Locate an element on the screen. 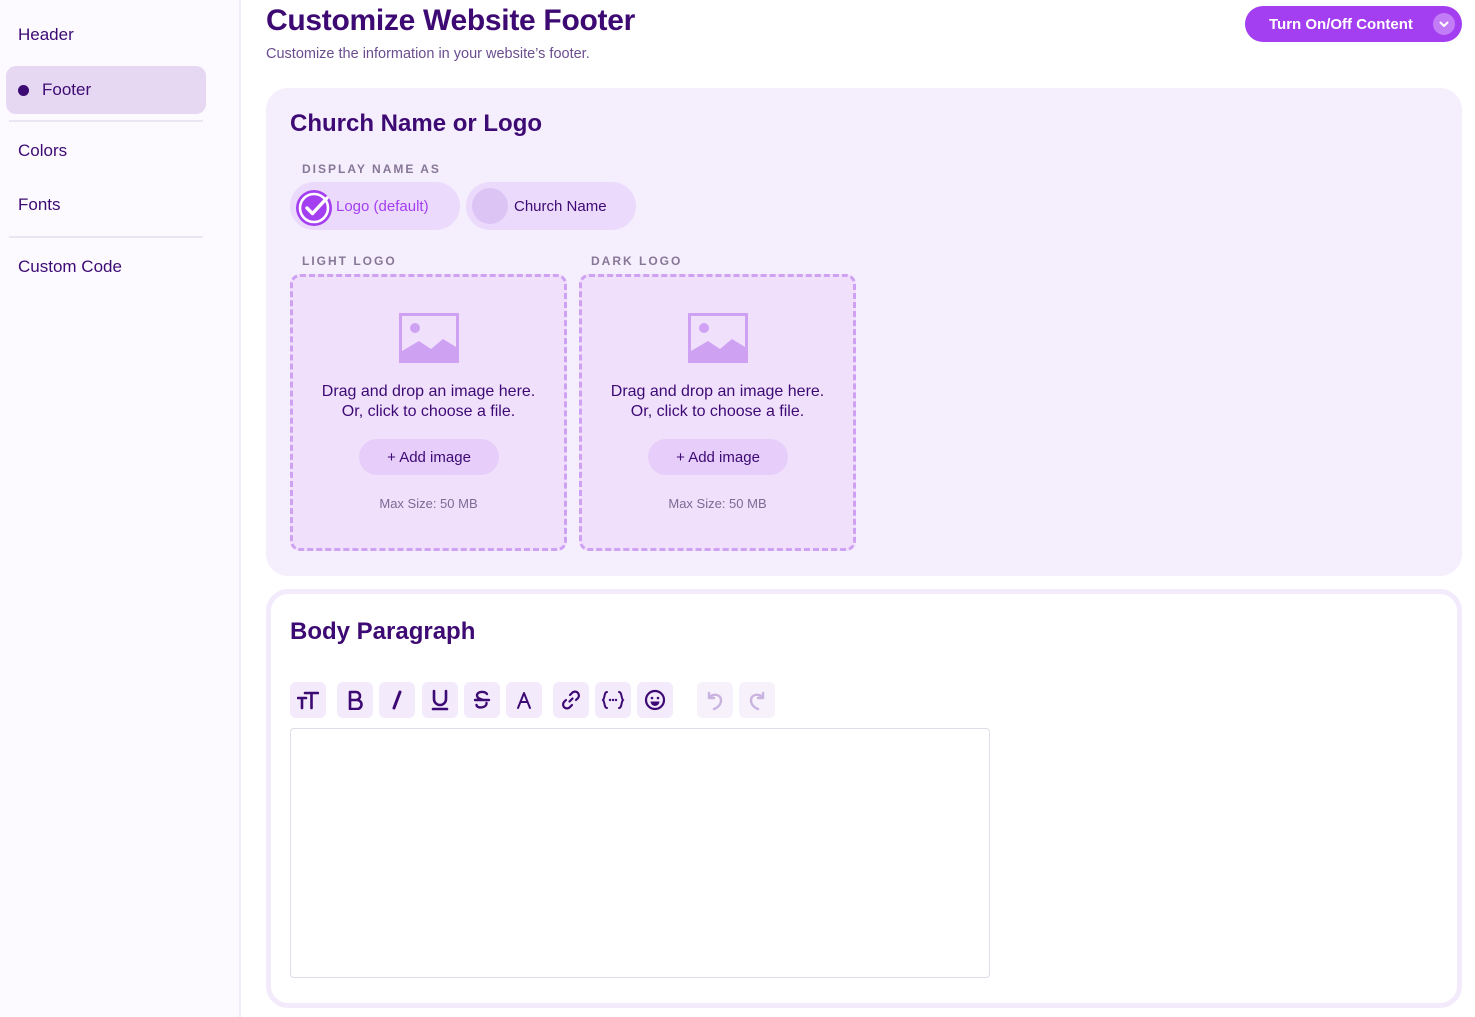  sidebar-item-label: Colors is located at coordinates (43, 150).